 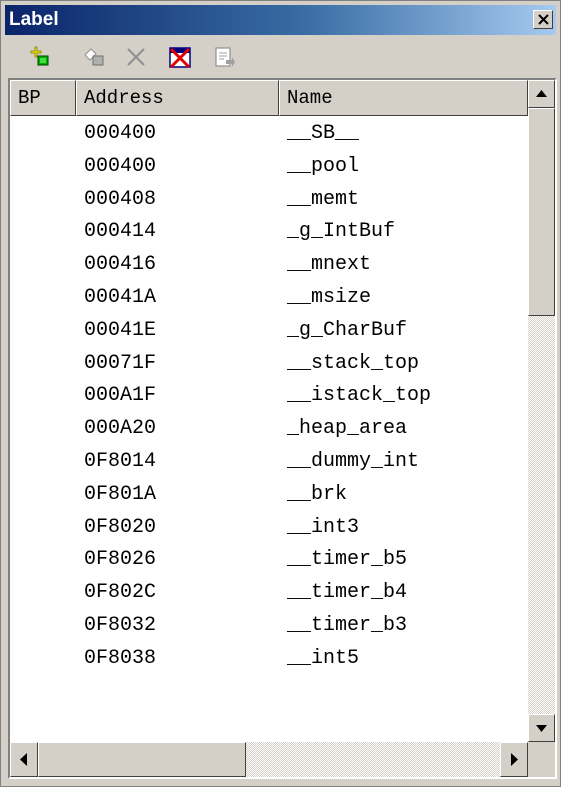 I want to click on table-row: 0F8038 __int5, so click(x=269, y=657).